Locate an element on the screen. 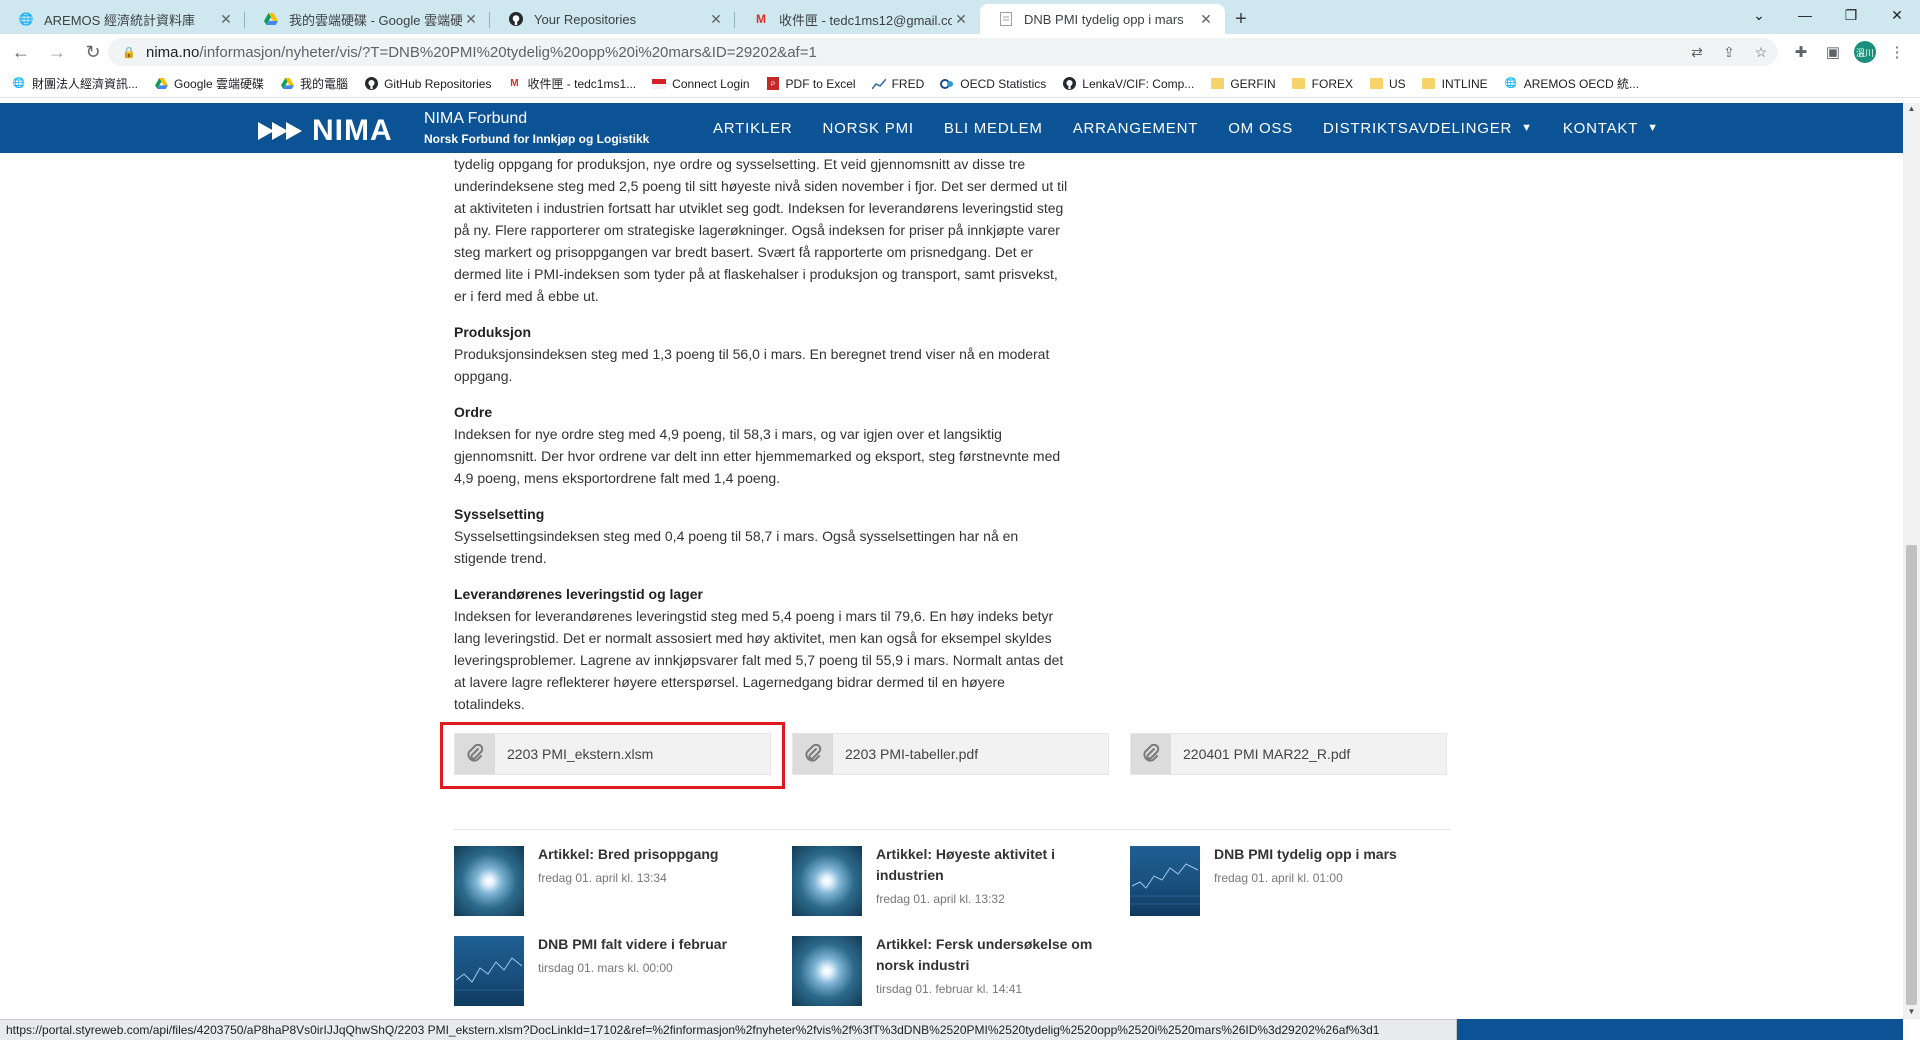 The height and width of the screenshot is (1040, 1920). org-name: NIMA Forbund is located at coordinates (476, 118).